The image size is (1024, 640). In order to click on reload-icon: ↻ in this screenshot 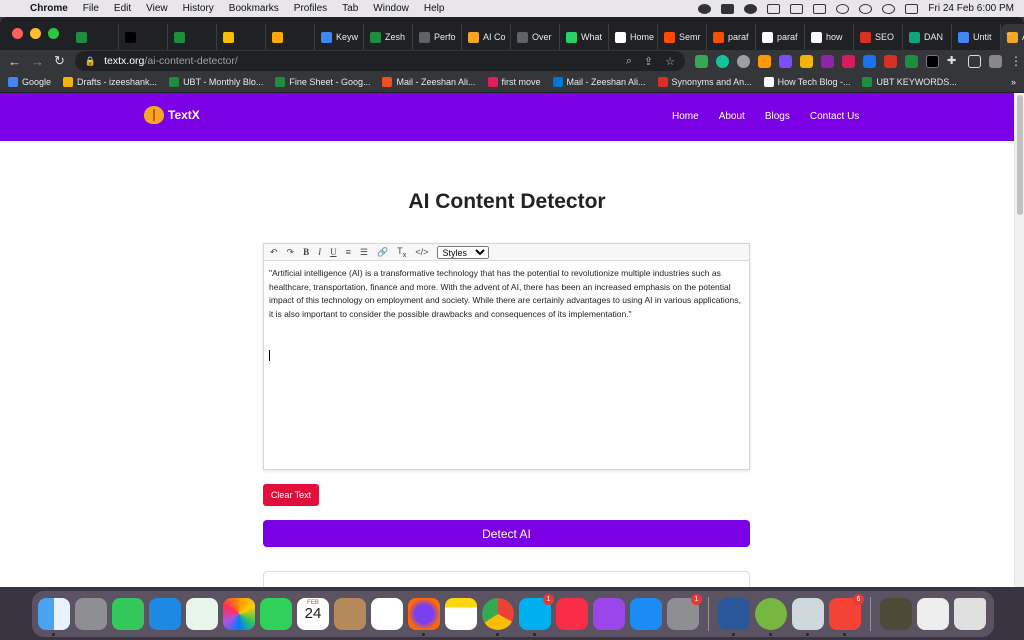, I will do `click(59, 61)`.